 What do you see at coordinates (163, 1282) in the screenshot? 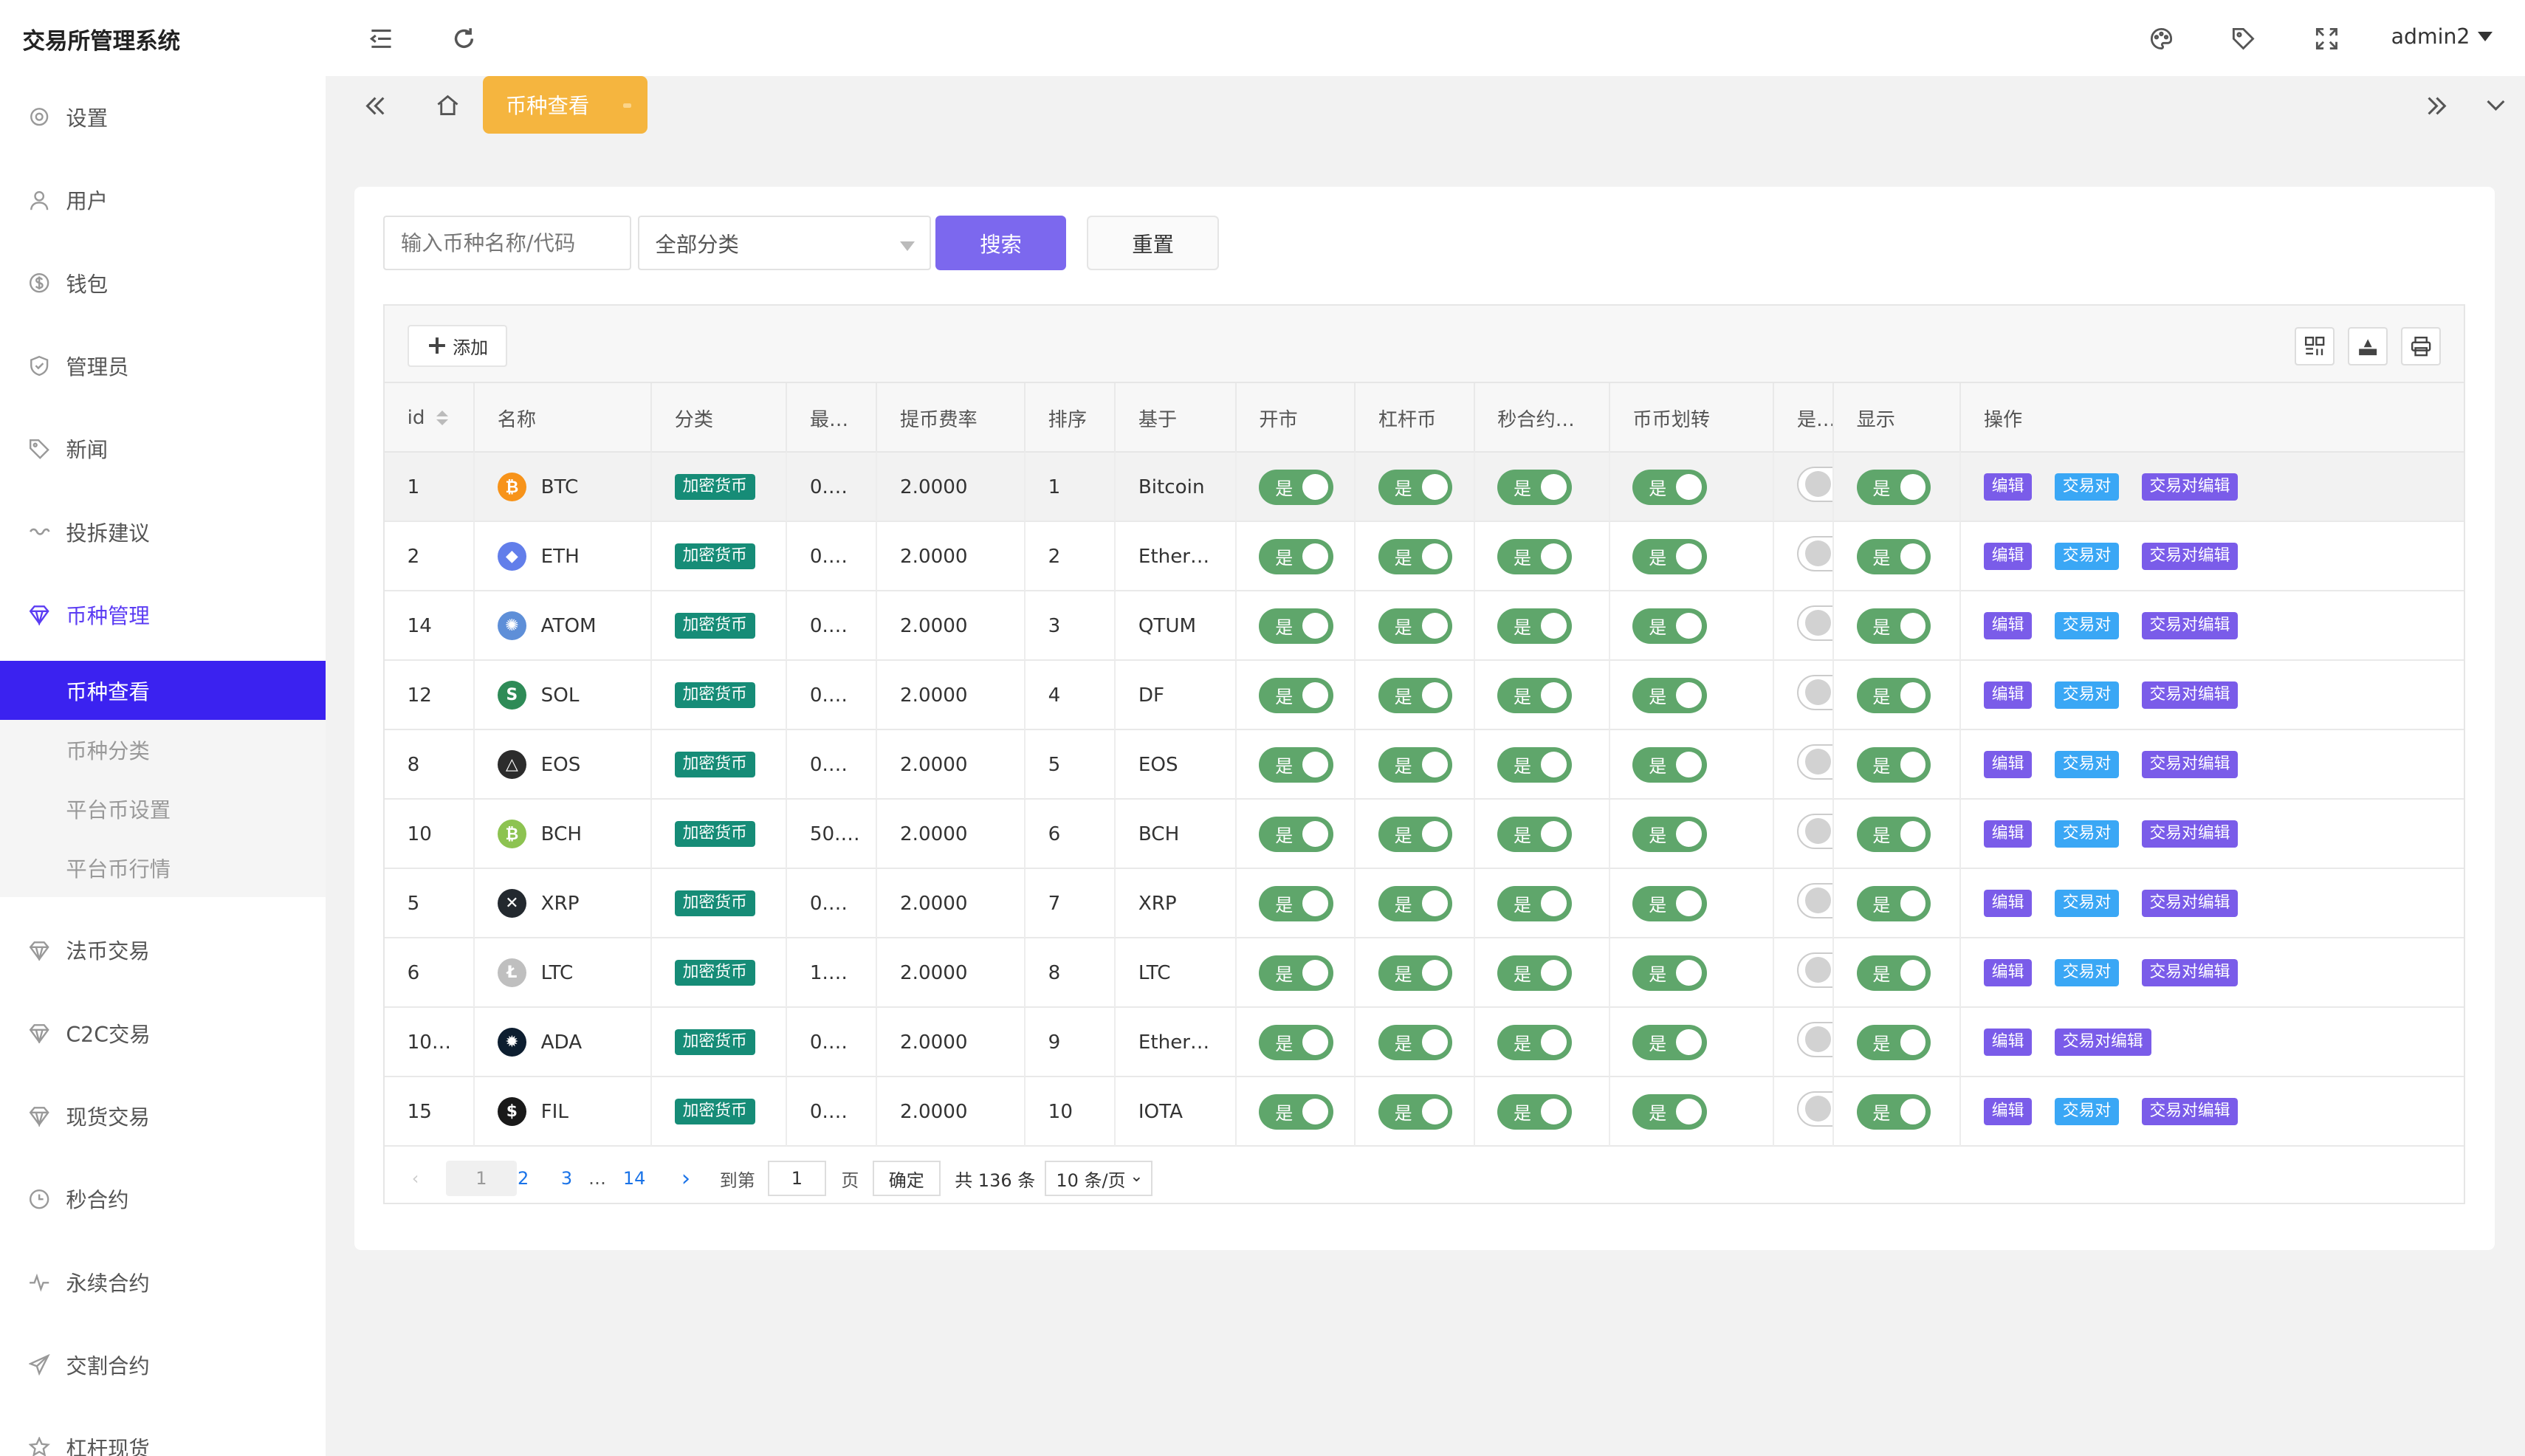
I see `sidebar-item: 永续合约` at bounding box center [163, 1282].